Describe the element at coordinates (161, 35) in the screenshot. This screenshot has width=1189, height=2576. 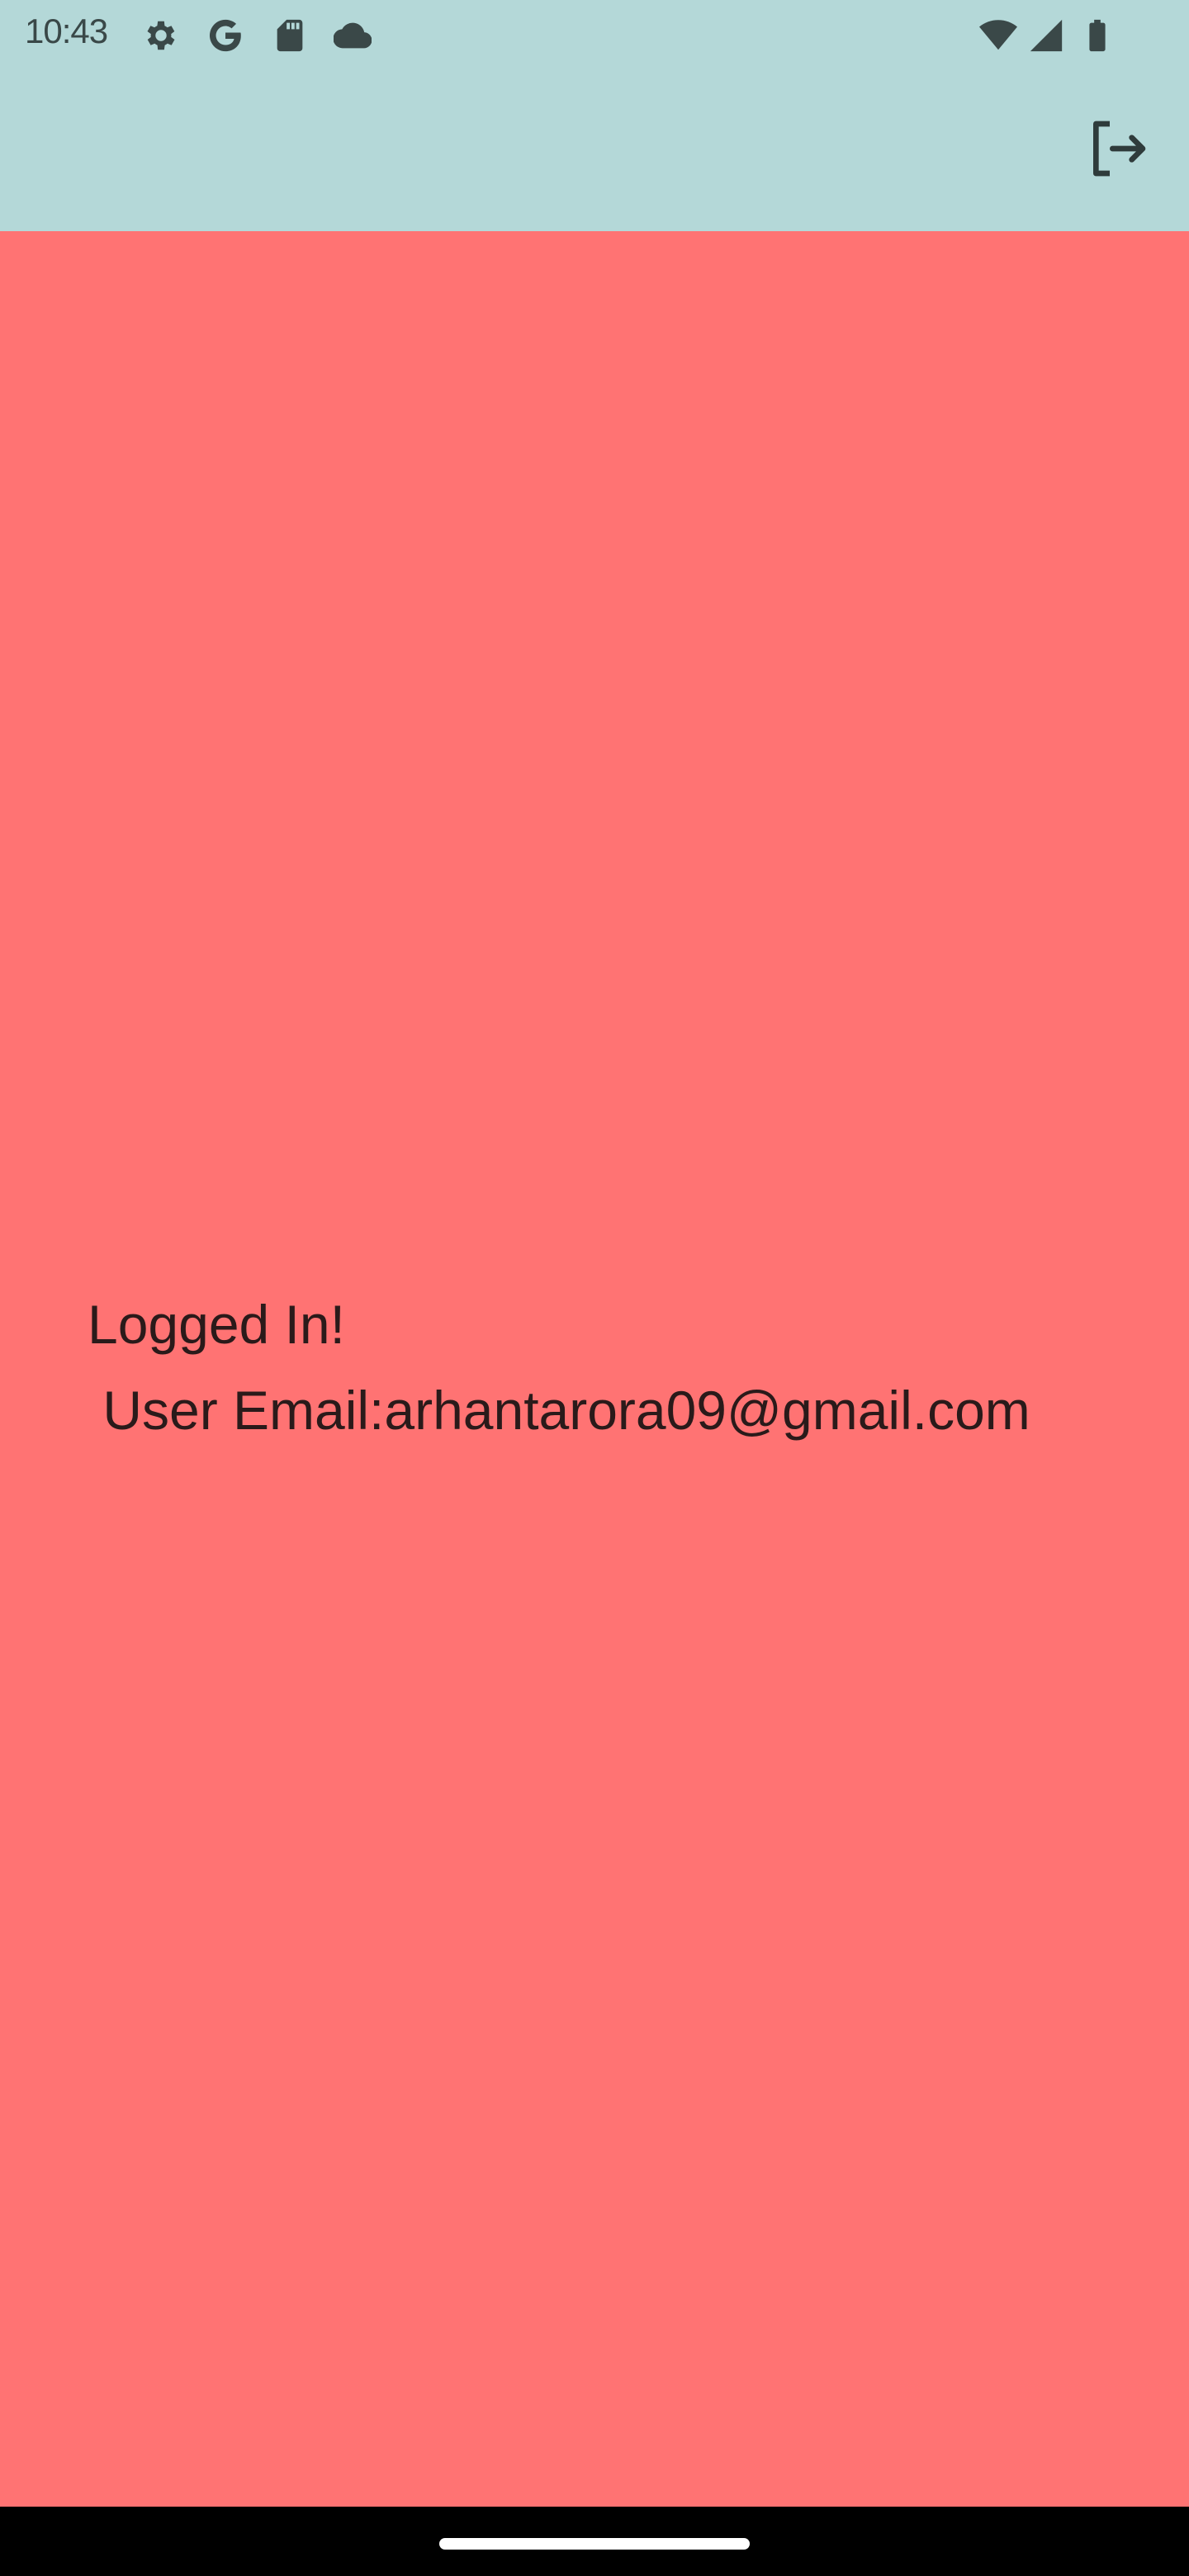
I see `gear-icon` at that location.